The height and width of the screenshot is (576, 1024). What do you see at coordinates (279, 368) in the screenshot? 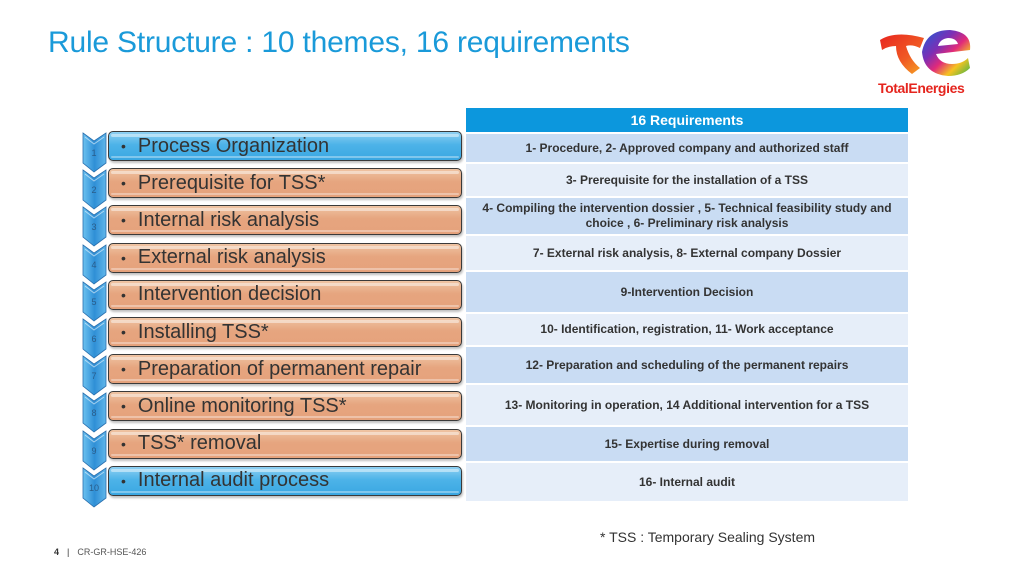
I see `theme-label: Preparation of permanent repair` at bounding box center [279, 368].